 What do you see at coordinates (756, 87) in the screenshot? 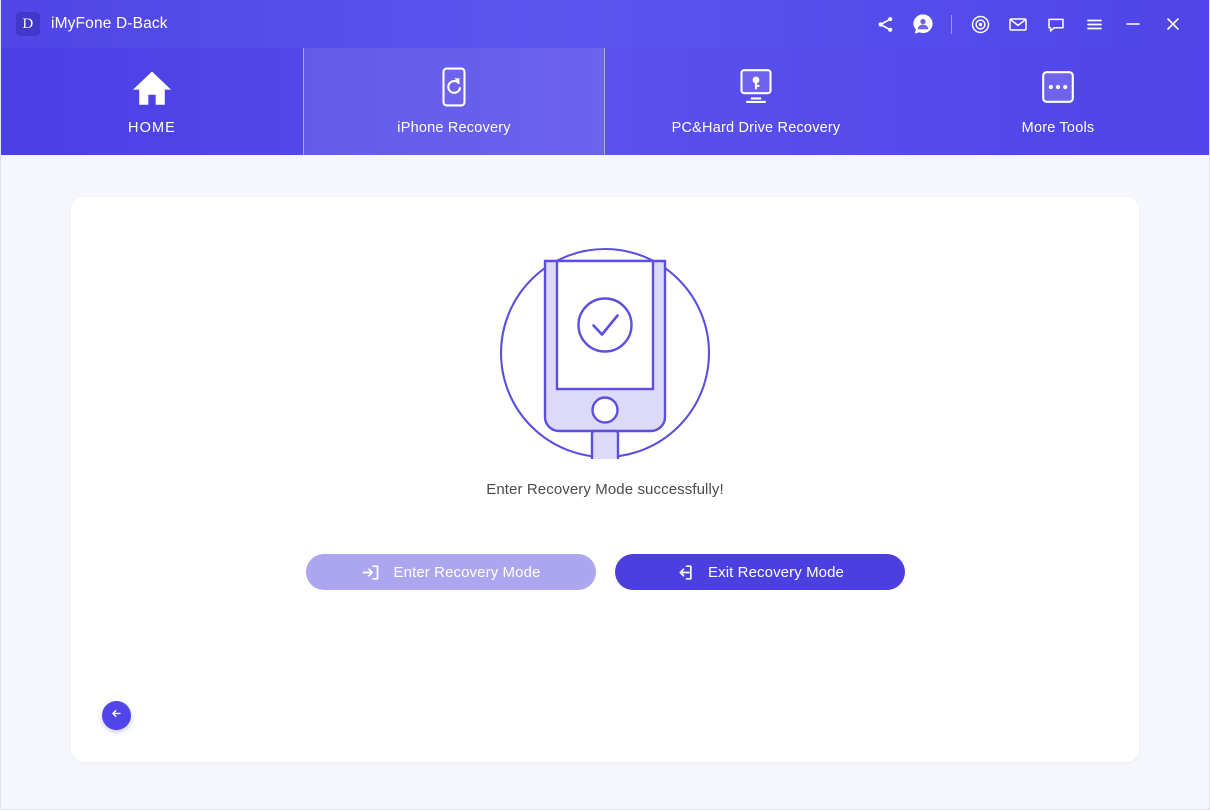
I see `monitor-key-icon` at bounding box center [756, 87].